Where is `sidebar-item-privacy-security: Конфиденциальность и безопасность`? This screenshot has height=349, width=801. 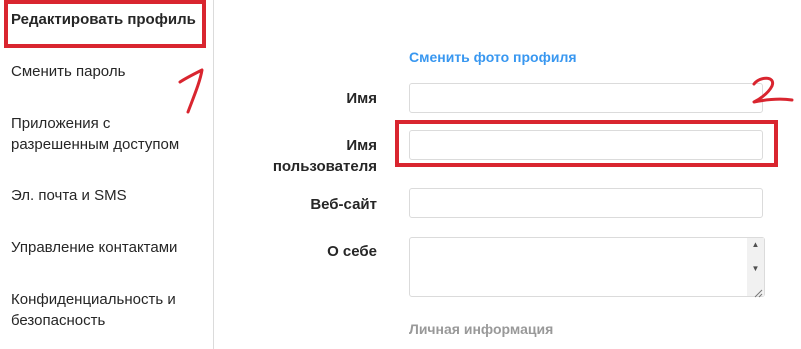
sidebar-item-privacy-security: Конфиденциальность и безопасность is located at coordinates (106, 310).